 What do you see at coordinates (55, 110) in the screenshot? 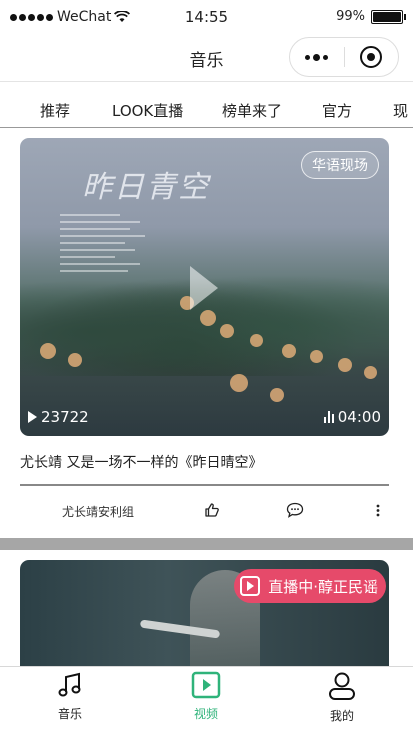
I see `tab-recommend: 推荐` at bounding box center [55, 110].